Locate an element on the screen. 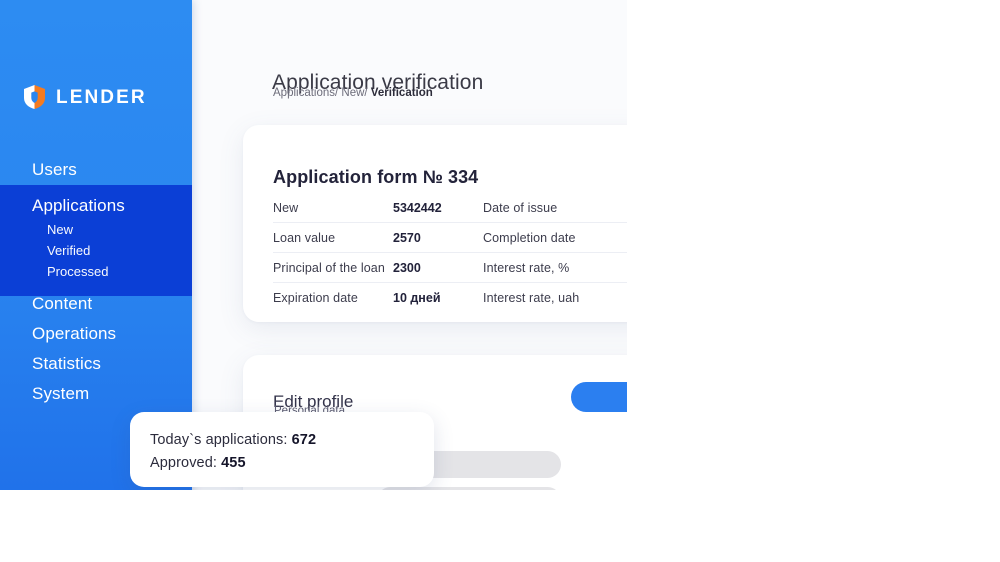  sidebar-subitem-new: New is located at coordinates (96, 229).